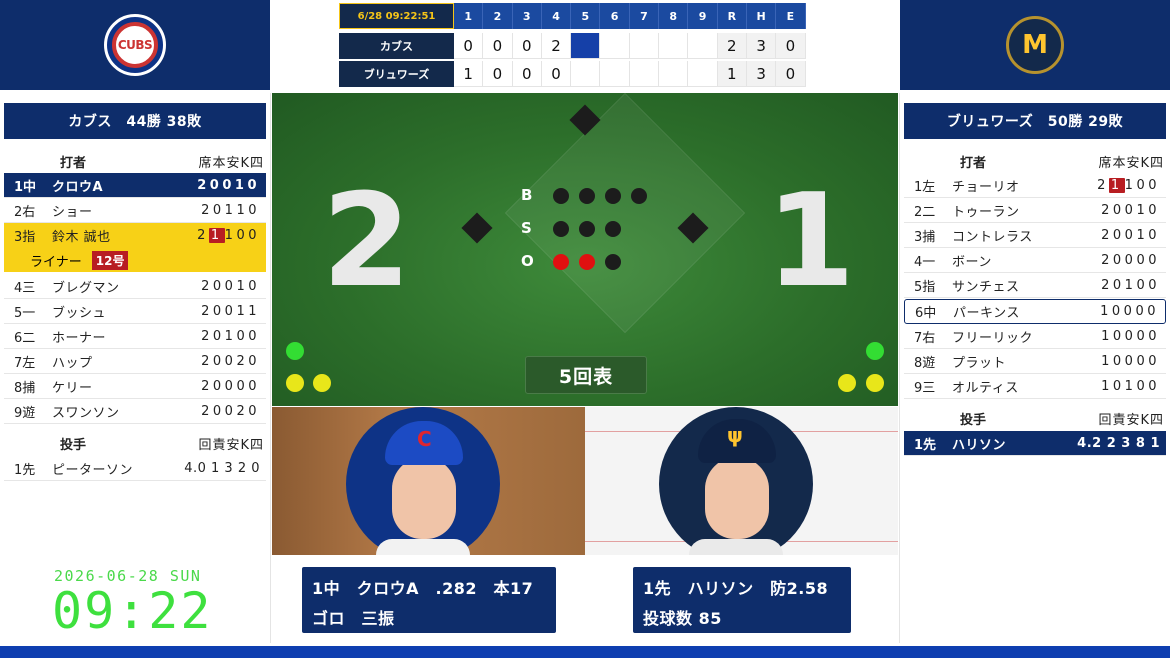  What do you see at coordinates (925, 237) in the screenshot?
I see `batter-order: 3捕` at bounding box center [925, 237].